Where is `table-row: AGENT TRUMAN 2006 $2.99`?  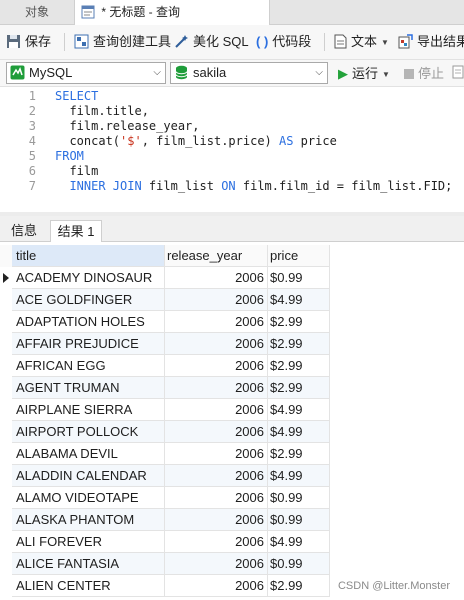 table-row: AGENT TRUMAN 2006 $2.99 is located at coordinates (165, 388).